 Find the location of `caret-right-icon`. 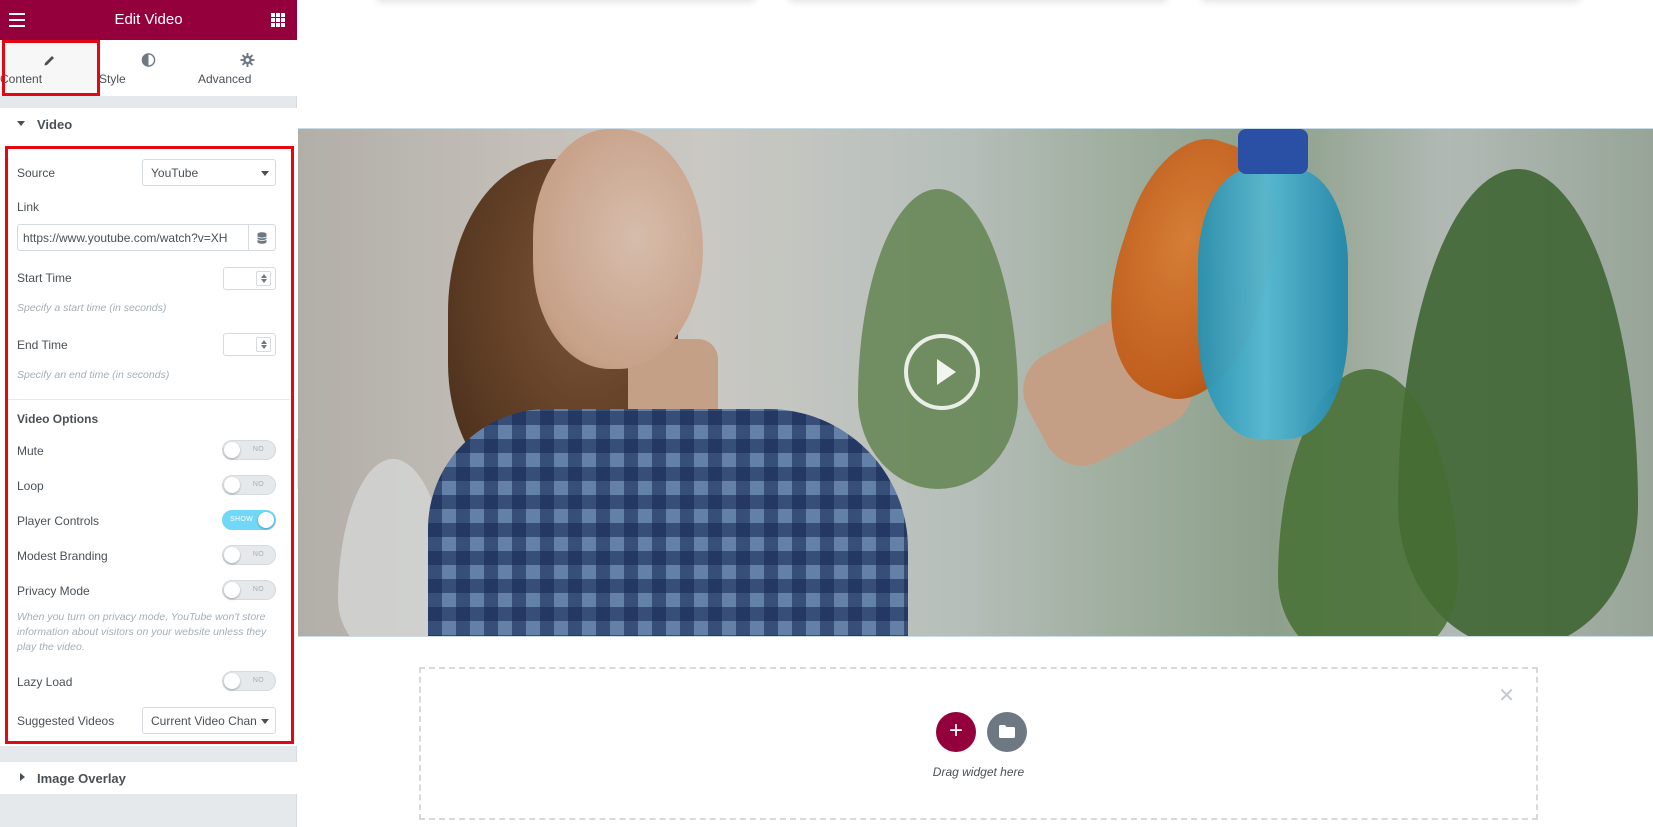

caret-right-icon is located at coordinates (22, 777).